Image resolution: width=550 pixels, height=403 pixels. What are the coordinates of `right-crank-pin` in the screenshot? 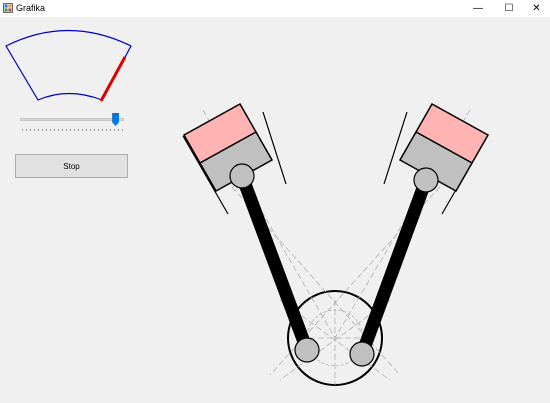 It's located at (362, 354).